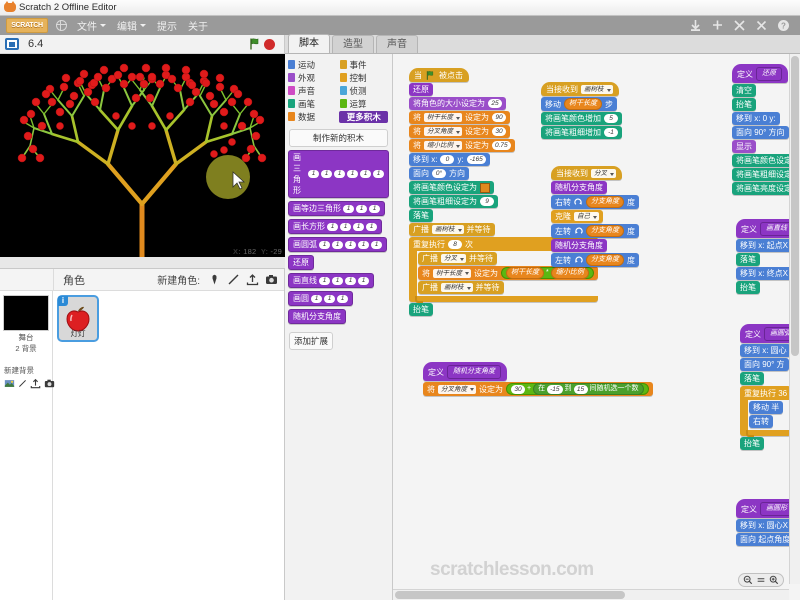  I want to click on variable-shrink-ratio: 缩小比例, so click(569, 273).